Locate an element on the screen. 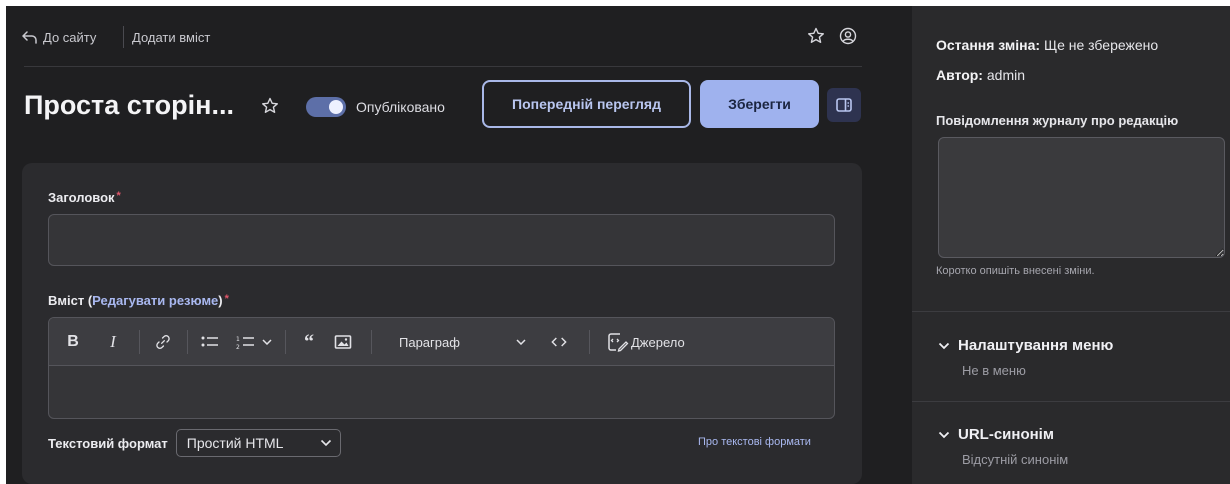  menu-settings-toggle: Налаштування меню is located at coordinates (1025, 345).